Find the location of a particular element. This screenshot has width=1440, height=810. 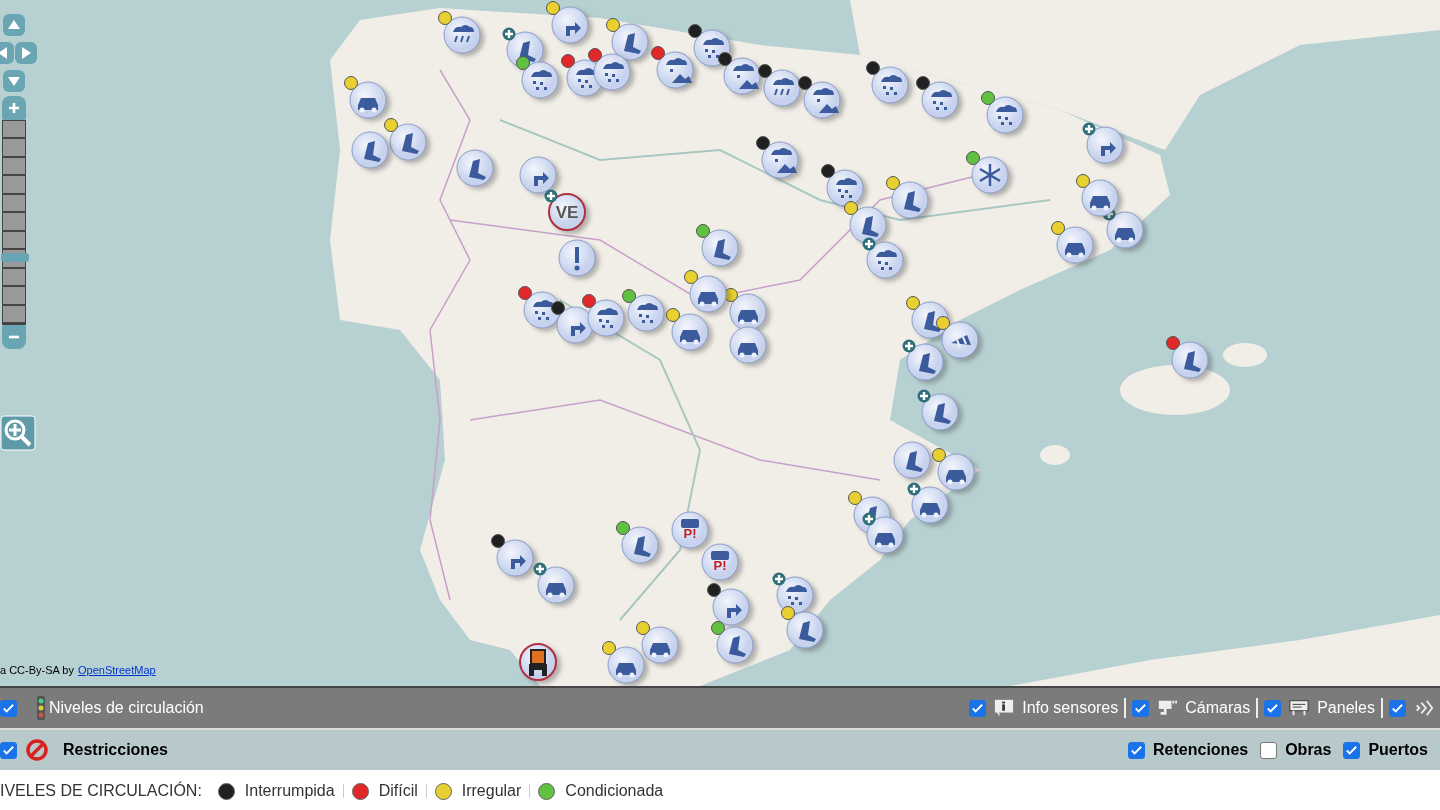

zoom-box-icon is located at coordinates (18, 433).